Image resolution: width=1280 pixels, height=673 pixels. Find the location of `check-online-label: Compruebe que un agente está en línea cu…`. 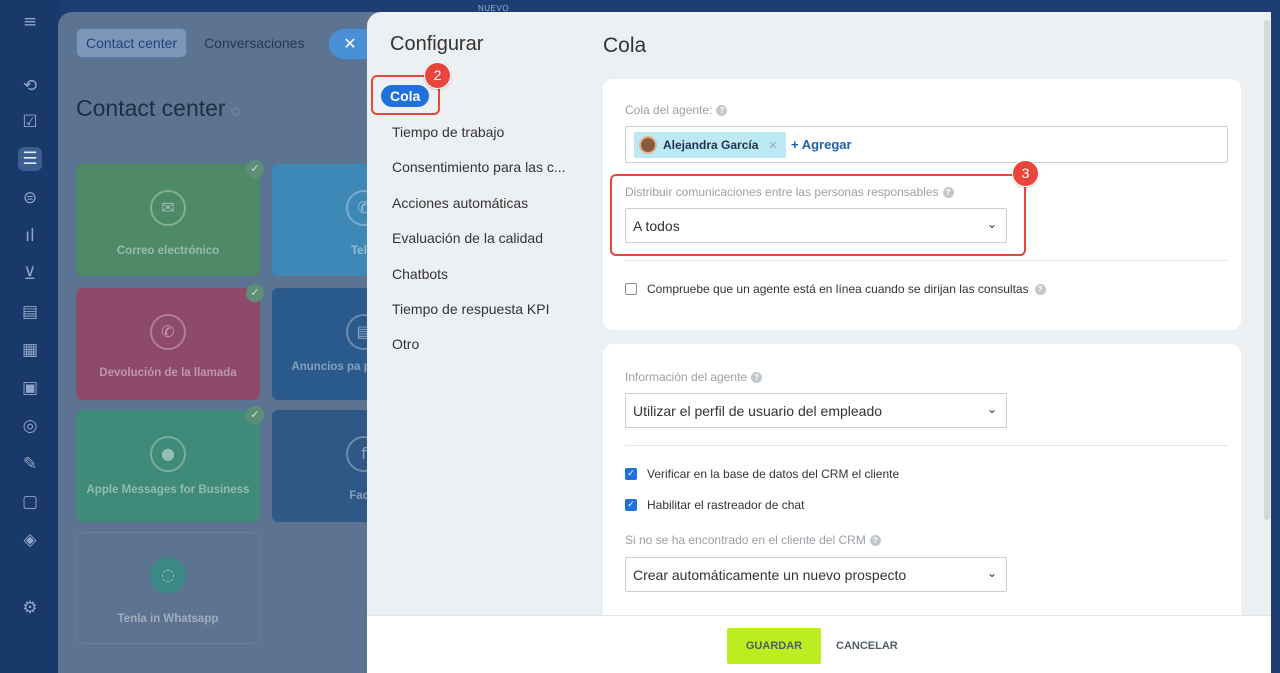

check-online-label: Compruebe que un agente está en línea cu… is located at coordinates (838, 289).